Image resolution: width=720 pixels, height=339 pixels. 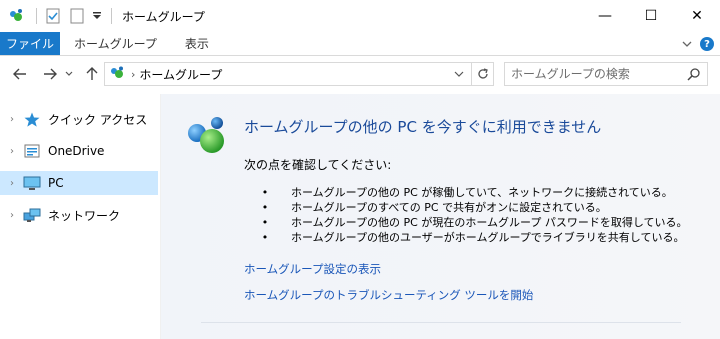 I want to click on star-icon, so click(x=32, y=119).